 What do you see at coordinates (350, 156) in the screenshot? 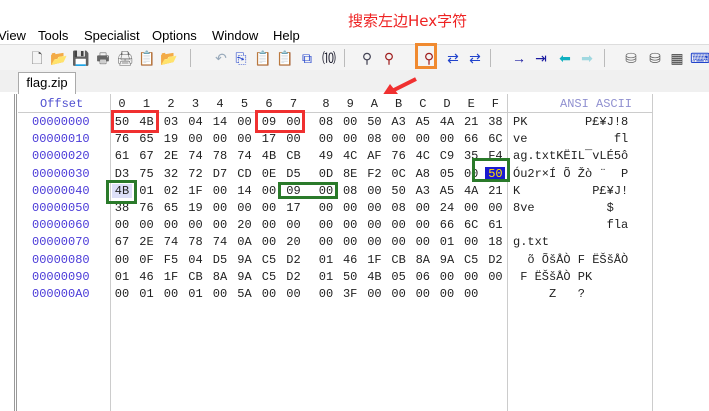
I see `hex-byte: 4C` at bounding box center [350, 156].